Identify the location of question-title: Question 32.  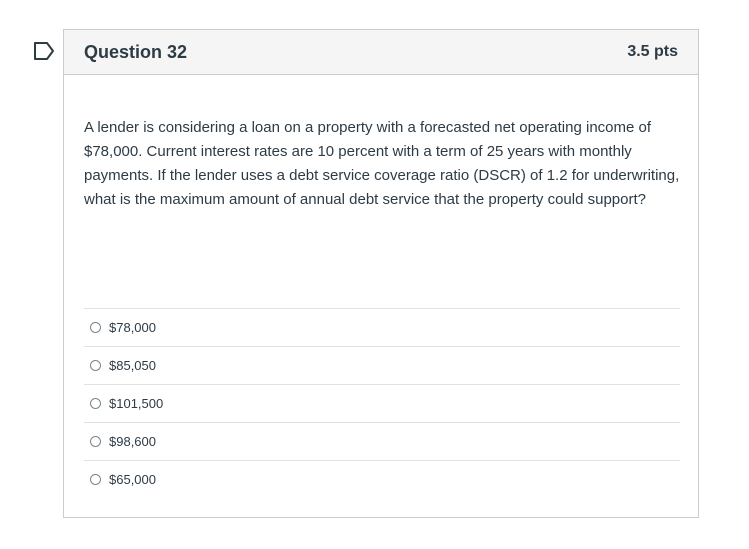
(136, 51).